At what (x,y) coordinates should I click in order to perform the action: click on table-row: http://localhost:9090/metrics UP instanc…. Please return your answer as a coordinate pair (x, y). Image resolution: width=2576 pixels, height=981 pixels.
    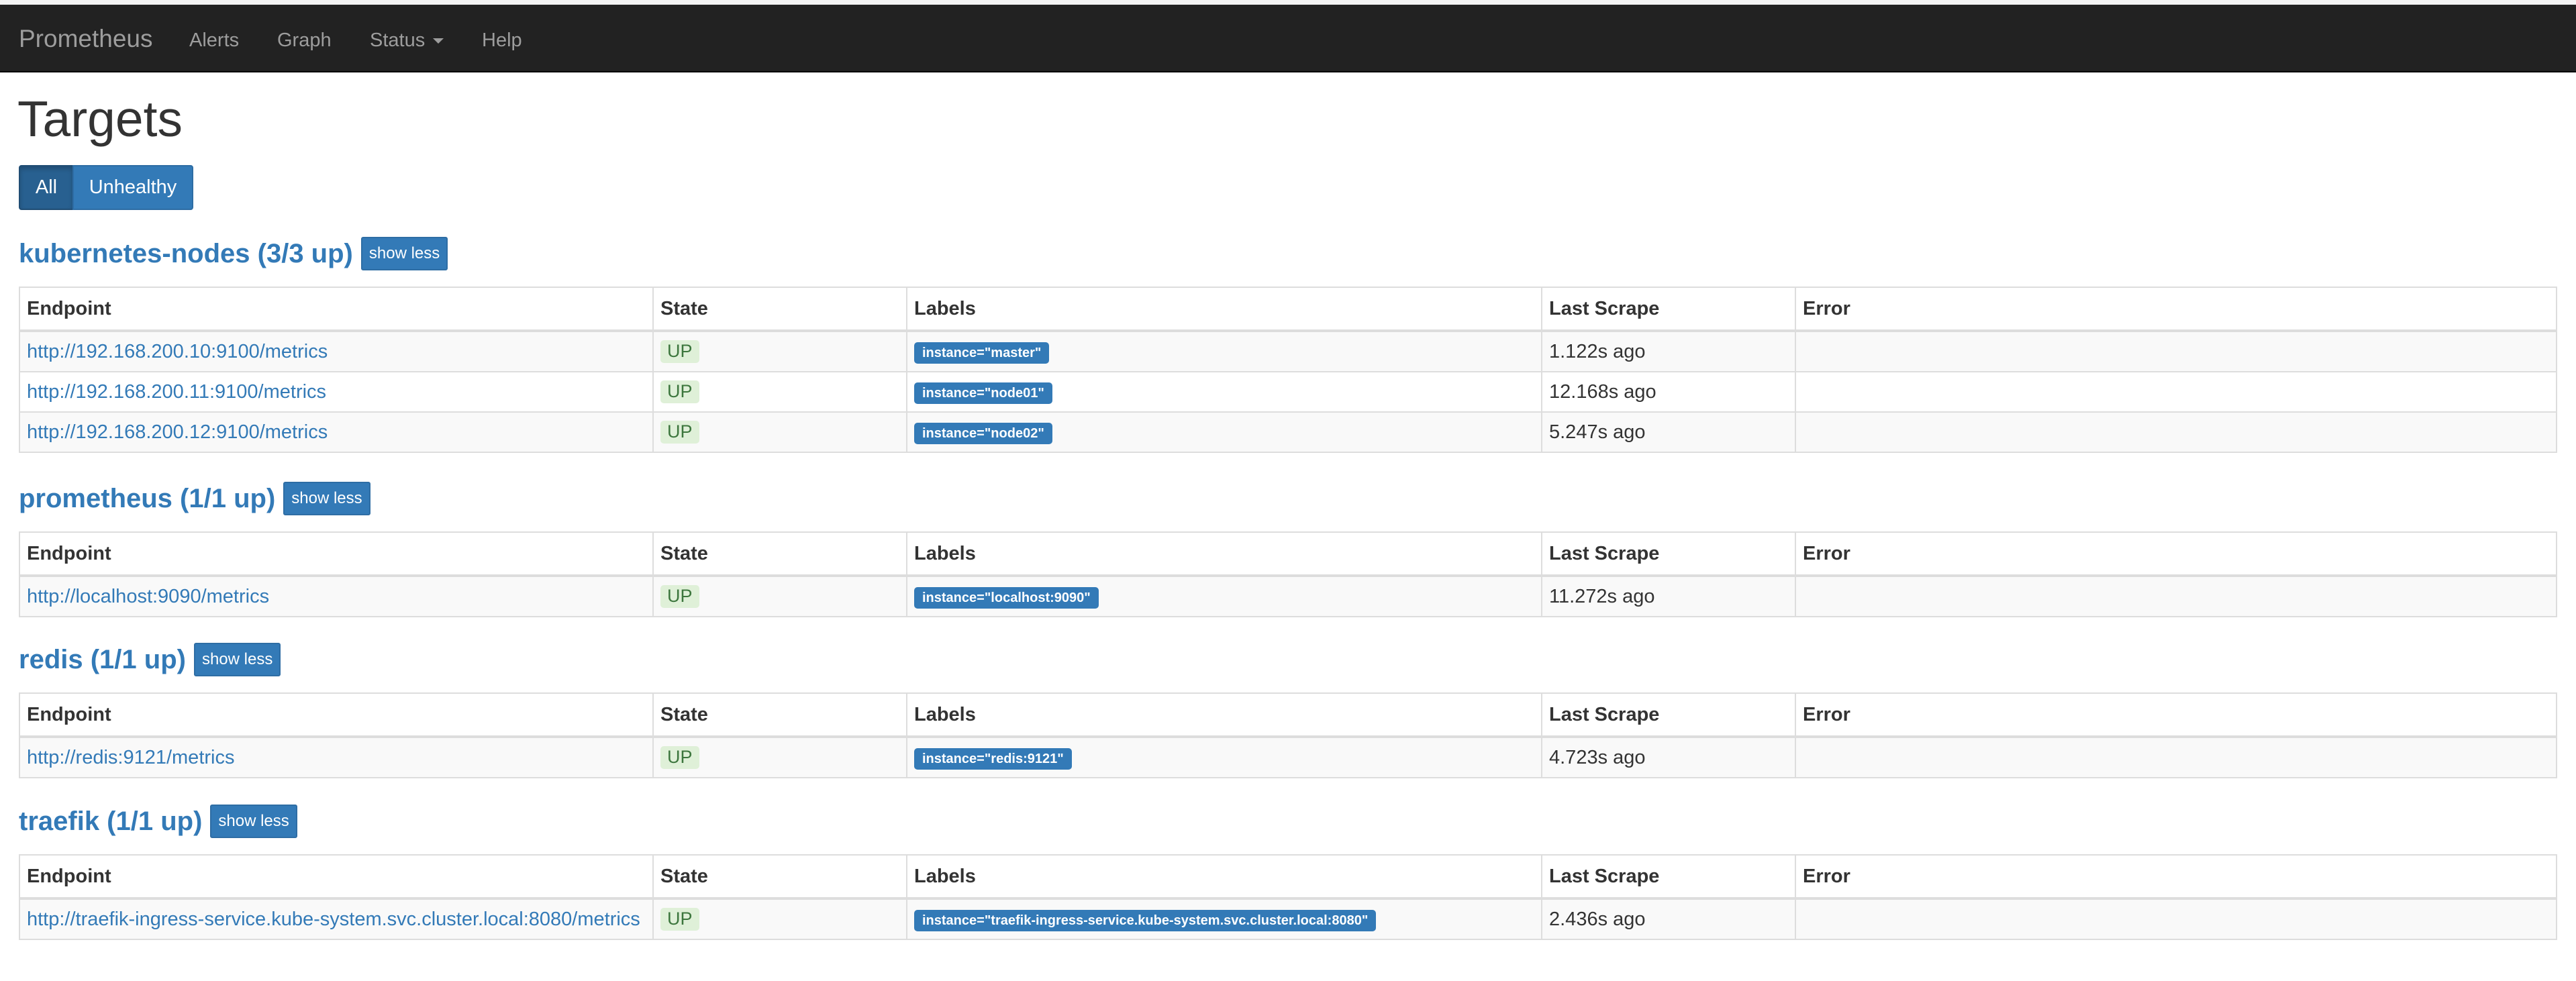
    Looking at the image, I should click on (1288, 596).